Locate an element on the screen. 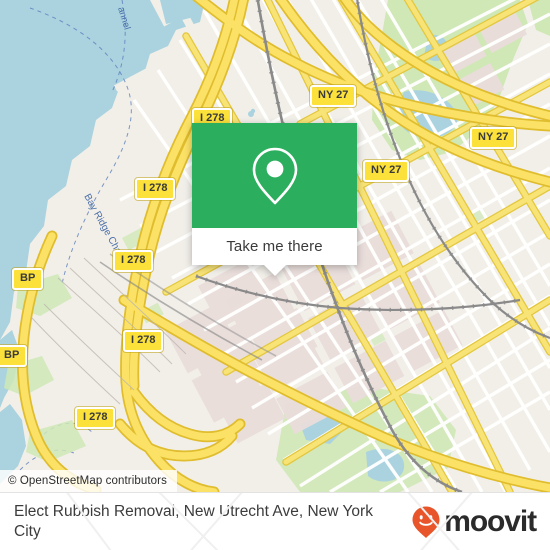 This screenshot has width=550, height=550. moovit-logo: moovit is located at coordinates (474, 521).